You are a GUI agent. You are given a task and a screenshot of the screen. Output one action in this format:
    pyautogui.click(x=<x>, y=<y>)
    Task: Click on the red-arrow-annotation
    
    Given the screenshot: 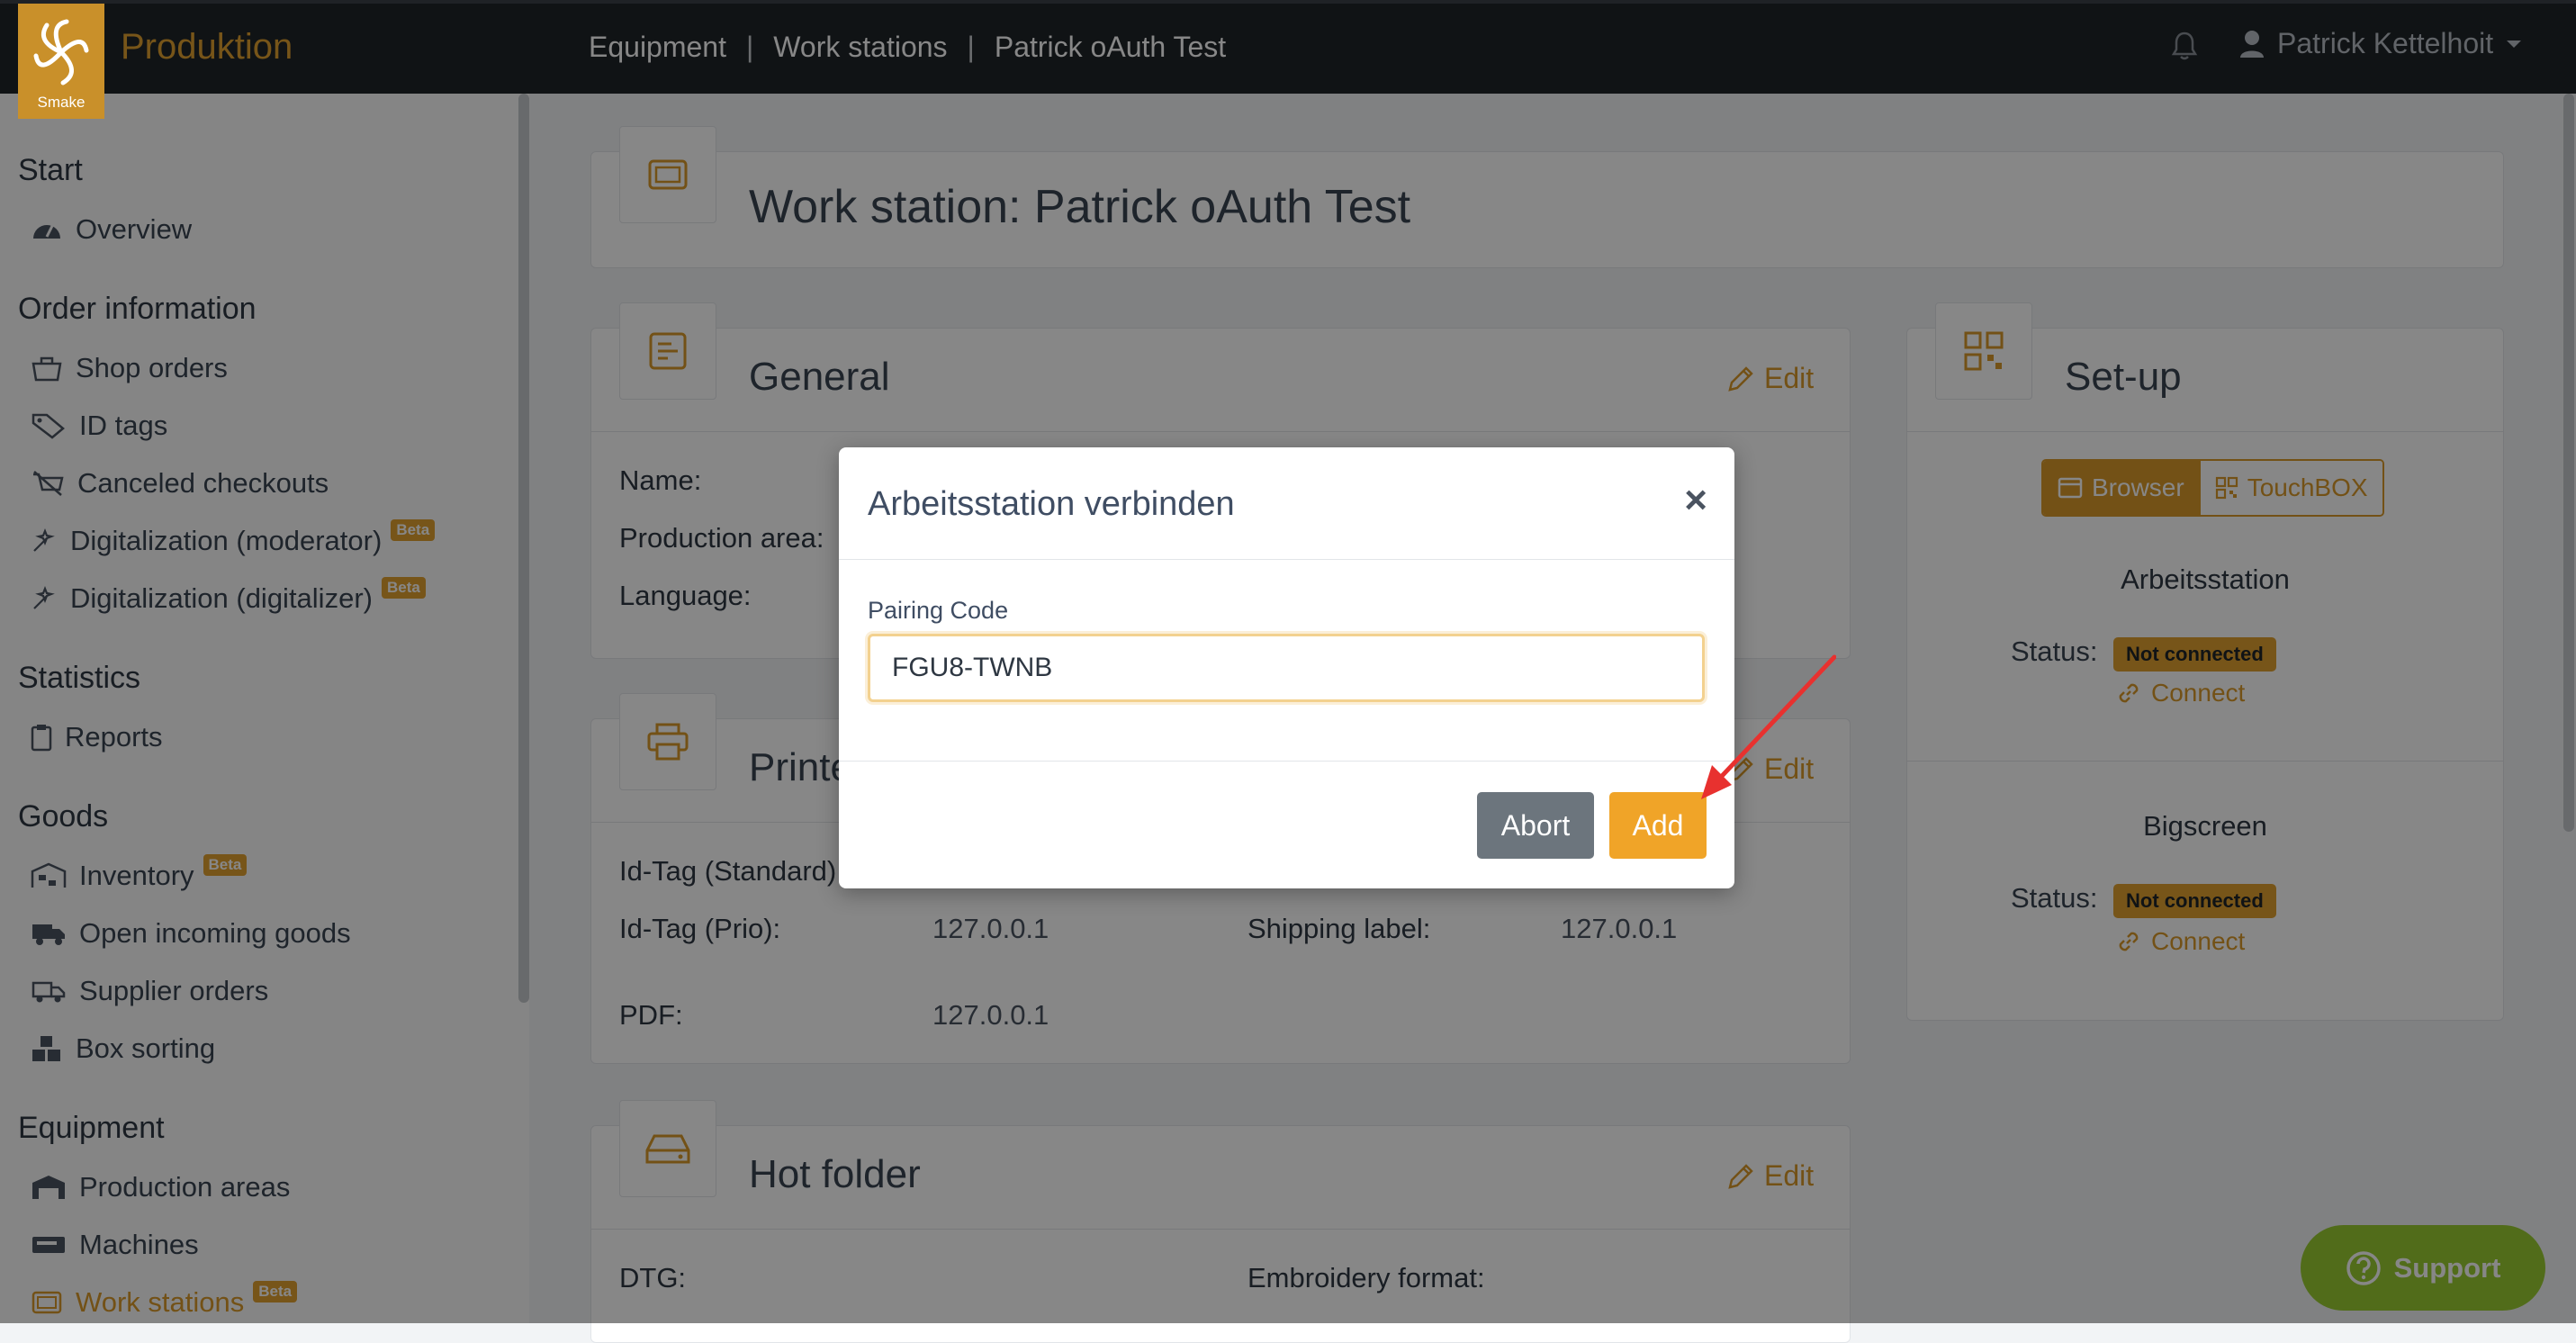 What is the action you would take?
    pyautogui.click(x=1768, y=727)
    